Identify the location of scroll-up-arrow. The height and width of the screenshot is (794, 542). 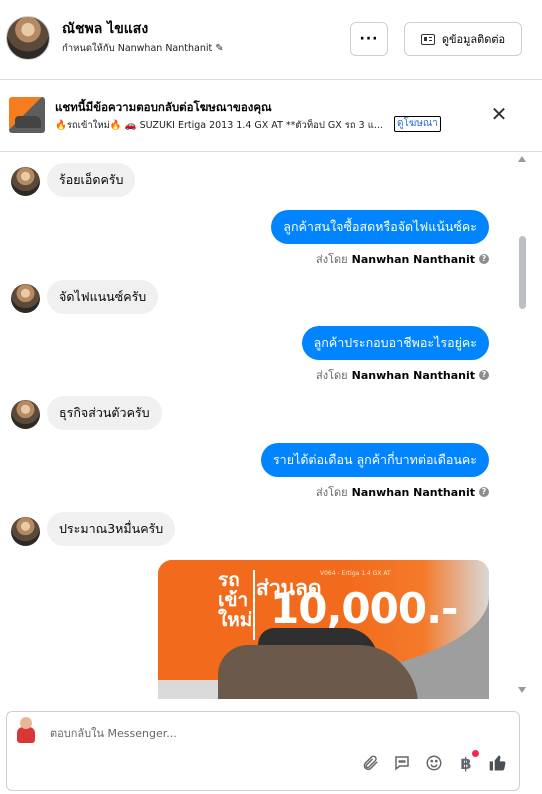
(522, 159).